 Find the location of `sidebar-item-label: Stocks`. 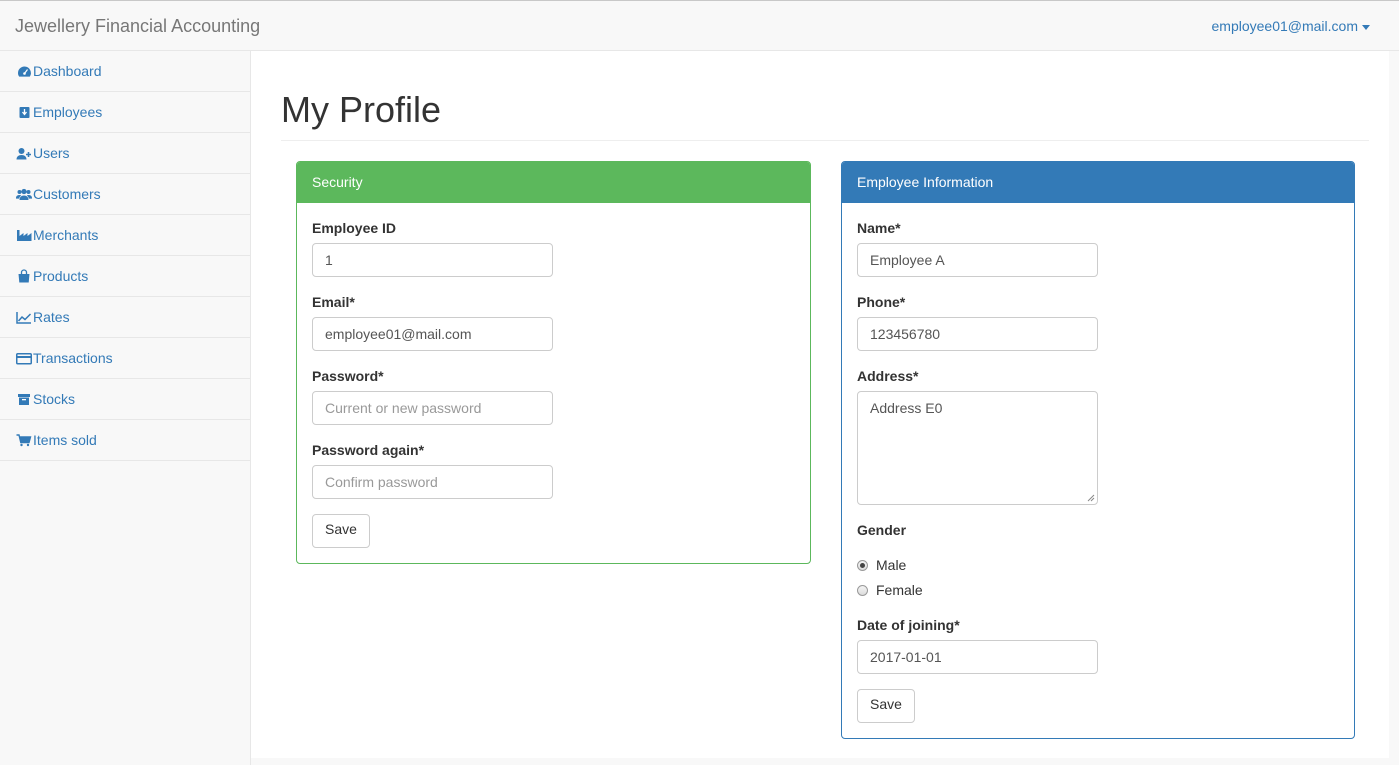

sidebar-item-label: Stocks is located at coordinates (54, 399).